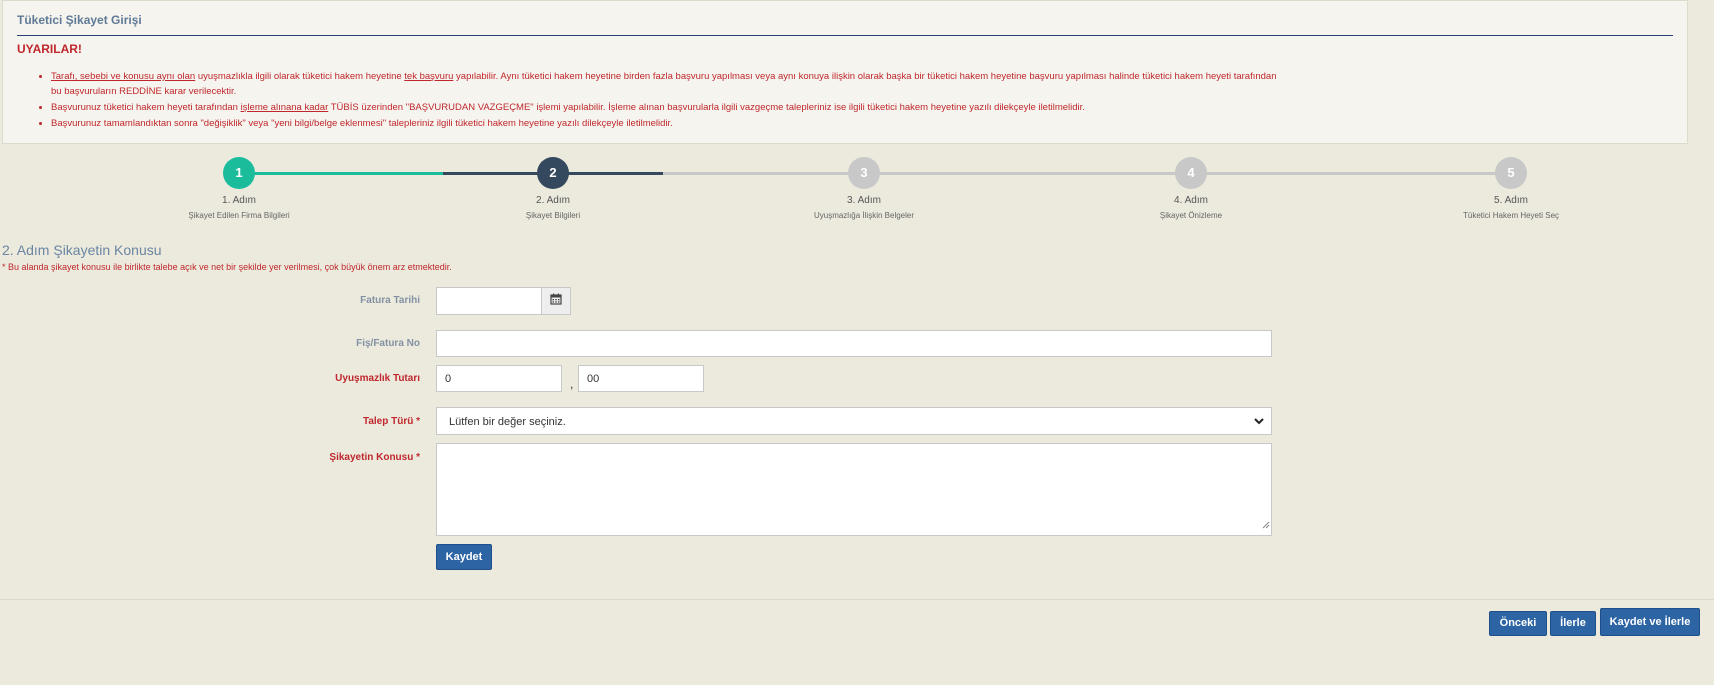  Describe the element at coordinates (1518, 623) in the screenshot. I see `previous-button: Önceki` at that location.